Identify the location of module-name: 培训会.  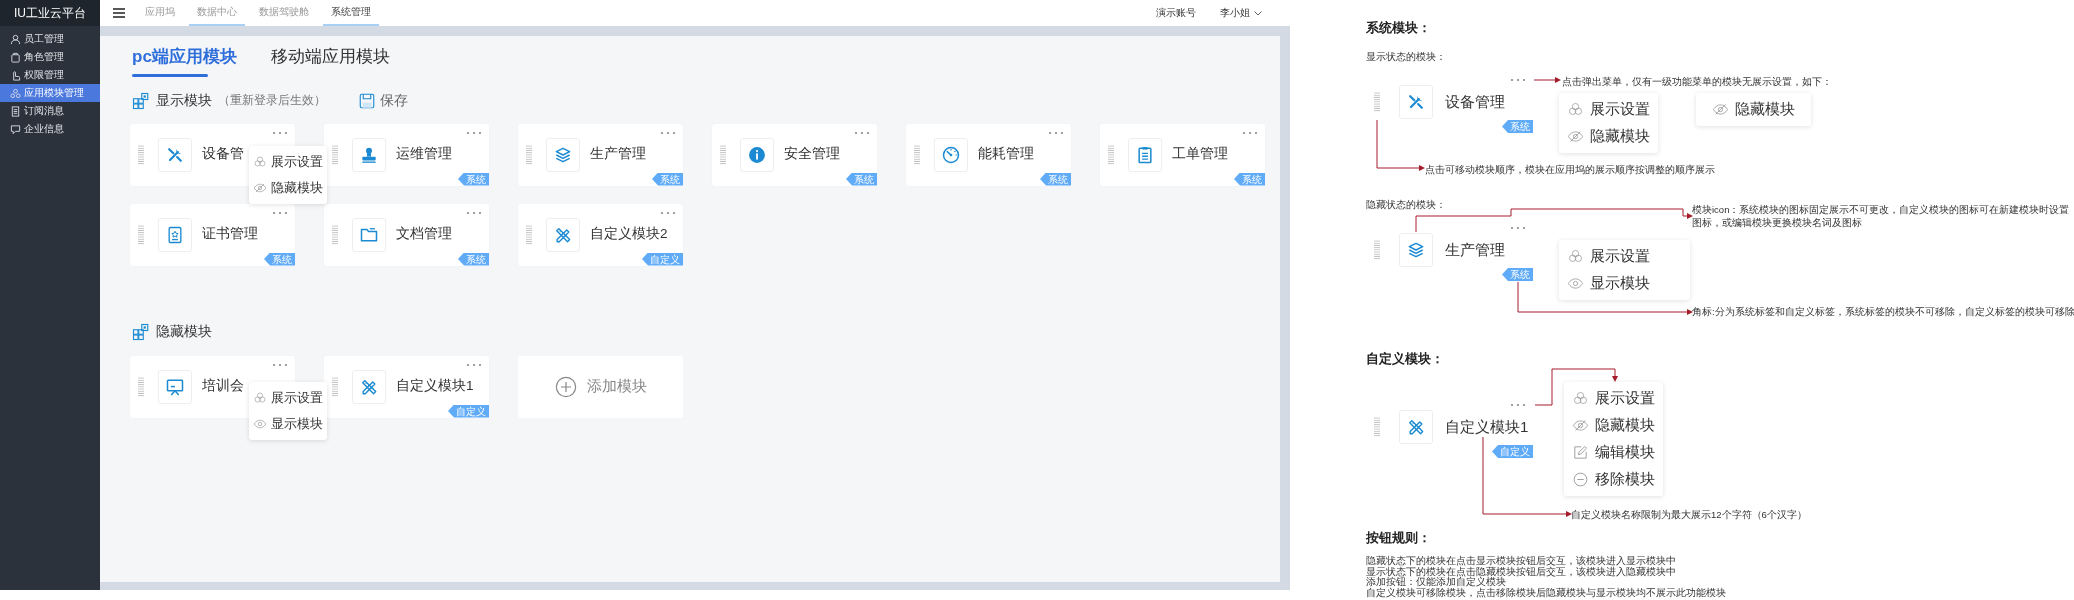
(223, 386).